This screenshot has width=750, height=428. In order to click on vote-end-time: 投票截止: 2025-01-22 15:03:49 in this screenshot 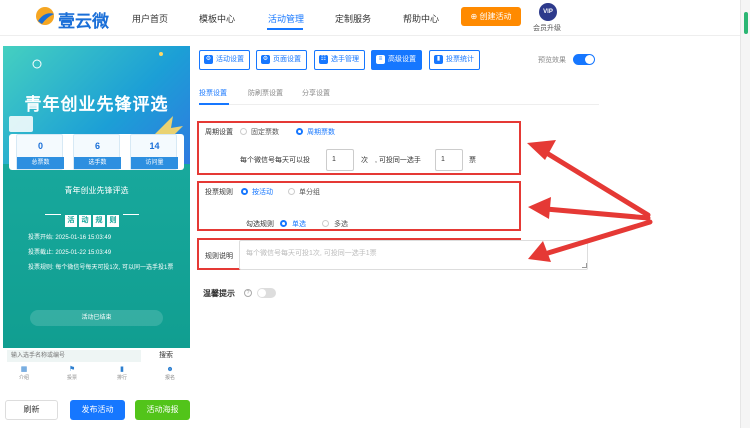, I will do `click(70, 253)`.